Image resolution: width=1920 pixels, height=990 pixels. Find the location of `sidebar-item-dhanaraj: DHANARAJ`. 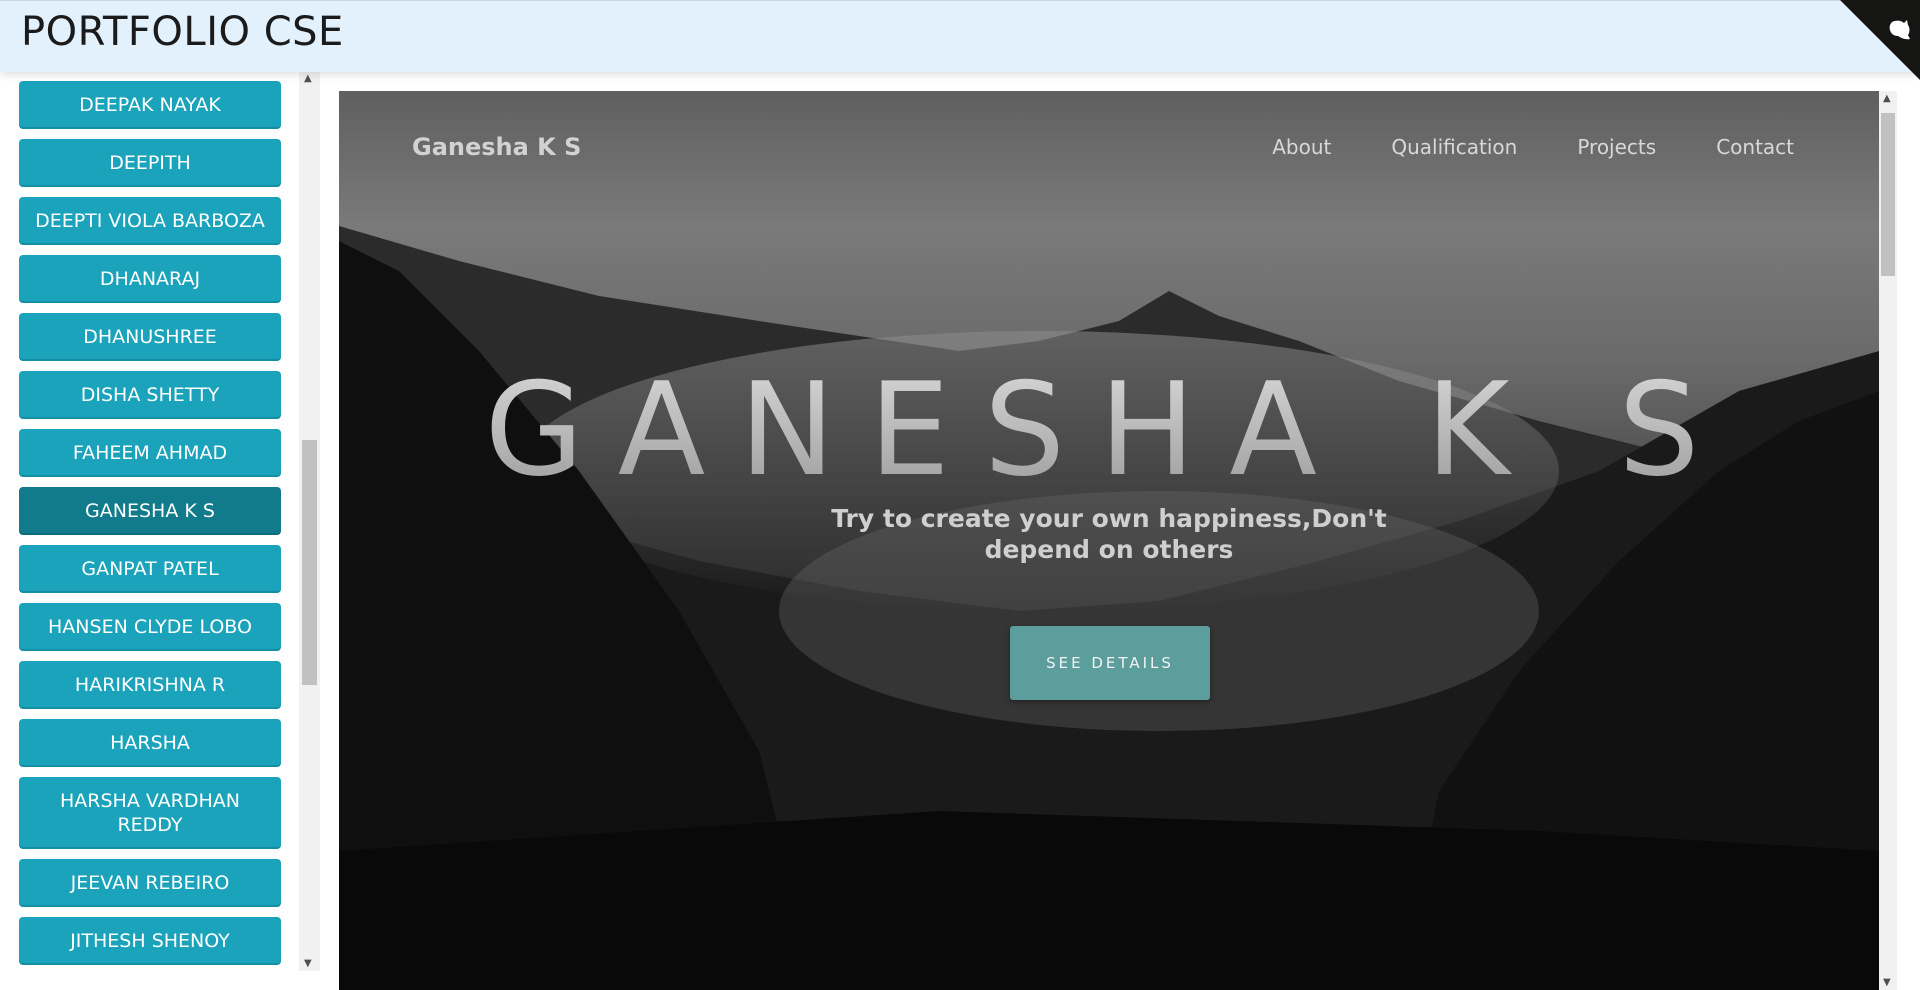

sidebar-item-dhanaraj: DHANARAJ is located at coordinates (150, 279).